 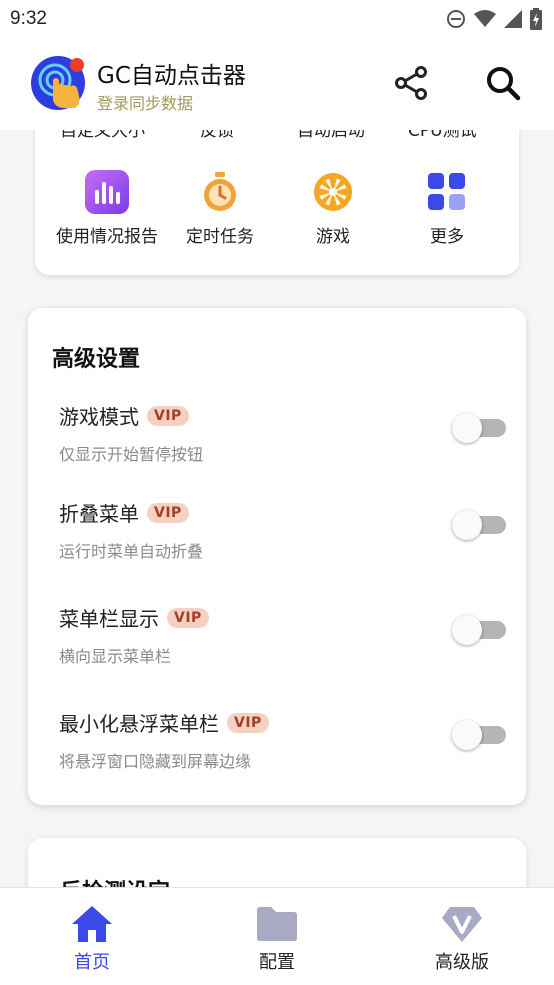 What do you see at coordinates (442, 135) in the screenshot?
I see `shortcut-label-clipped: CPU测试` at bounding box center [442, 135].